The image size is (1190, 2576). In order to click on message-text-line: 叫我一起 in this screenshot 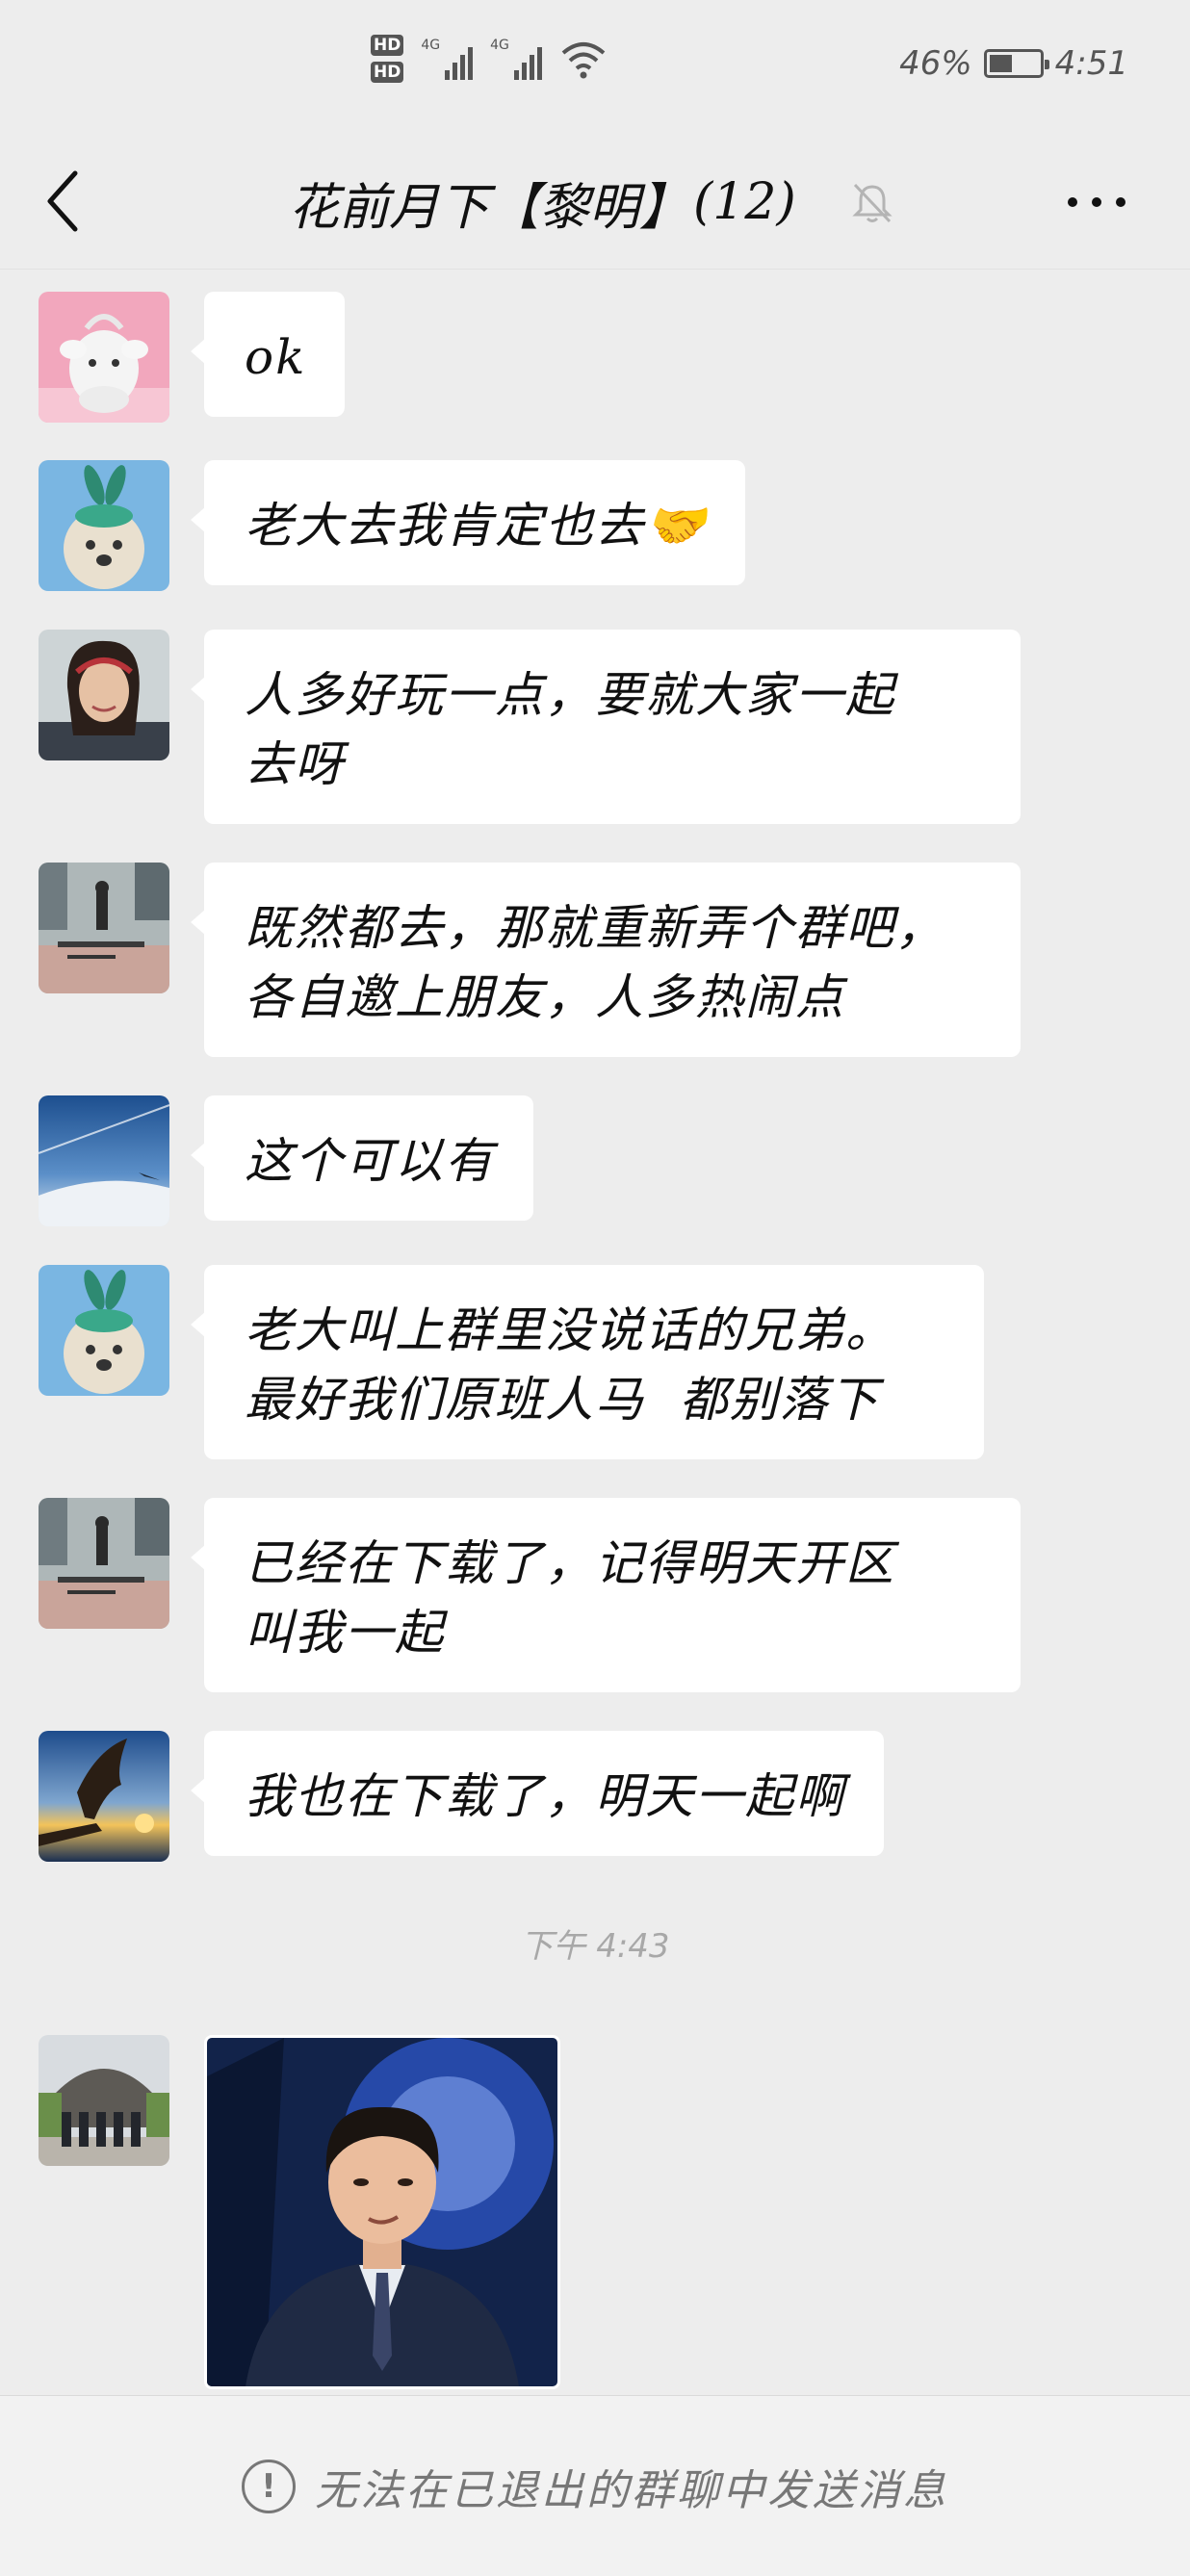, I will do `click(345, 1633)`.